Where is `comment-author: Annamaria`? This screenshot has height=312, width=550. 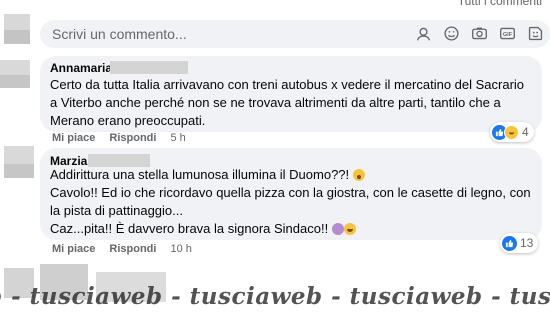
comment-author: Annamaria is located at coordinates (81, 68).